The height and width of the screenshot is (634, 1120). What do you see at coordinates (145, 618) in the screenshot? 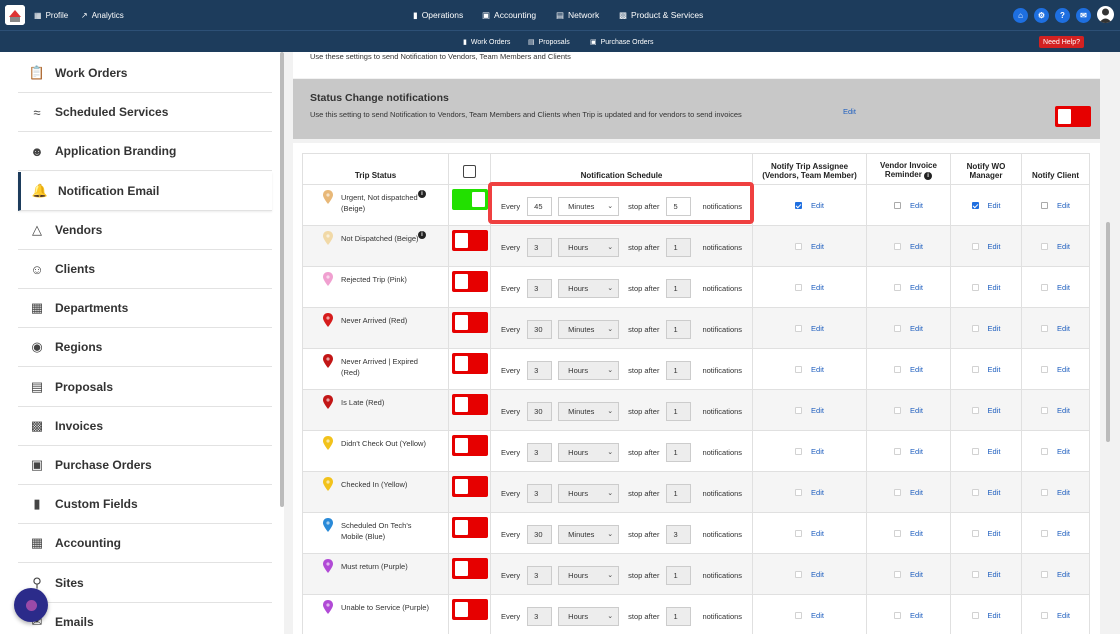
I see `sidebar-item: ✉ Emails` at bounding box center [145, 618].